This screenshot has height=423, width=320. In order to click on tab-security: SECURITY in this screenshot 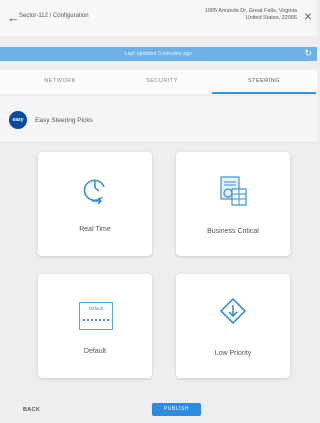, I will do `click(162, 82)`.